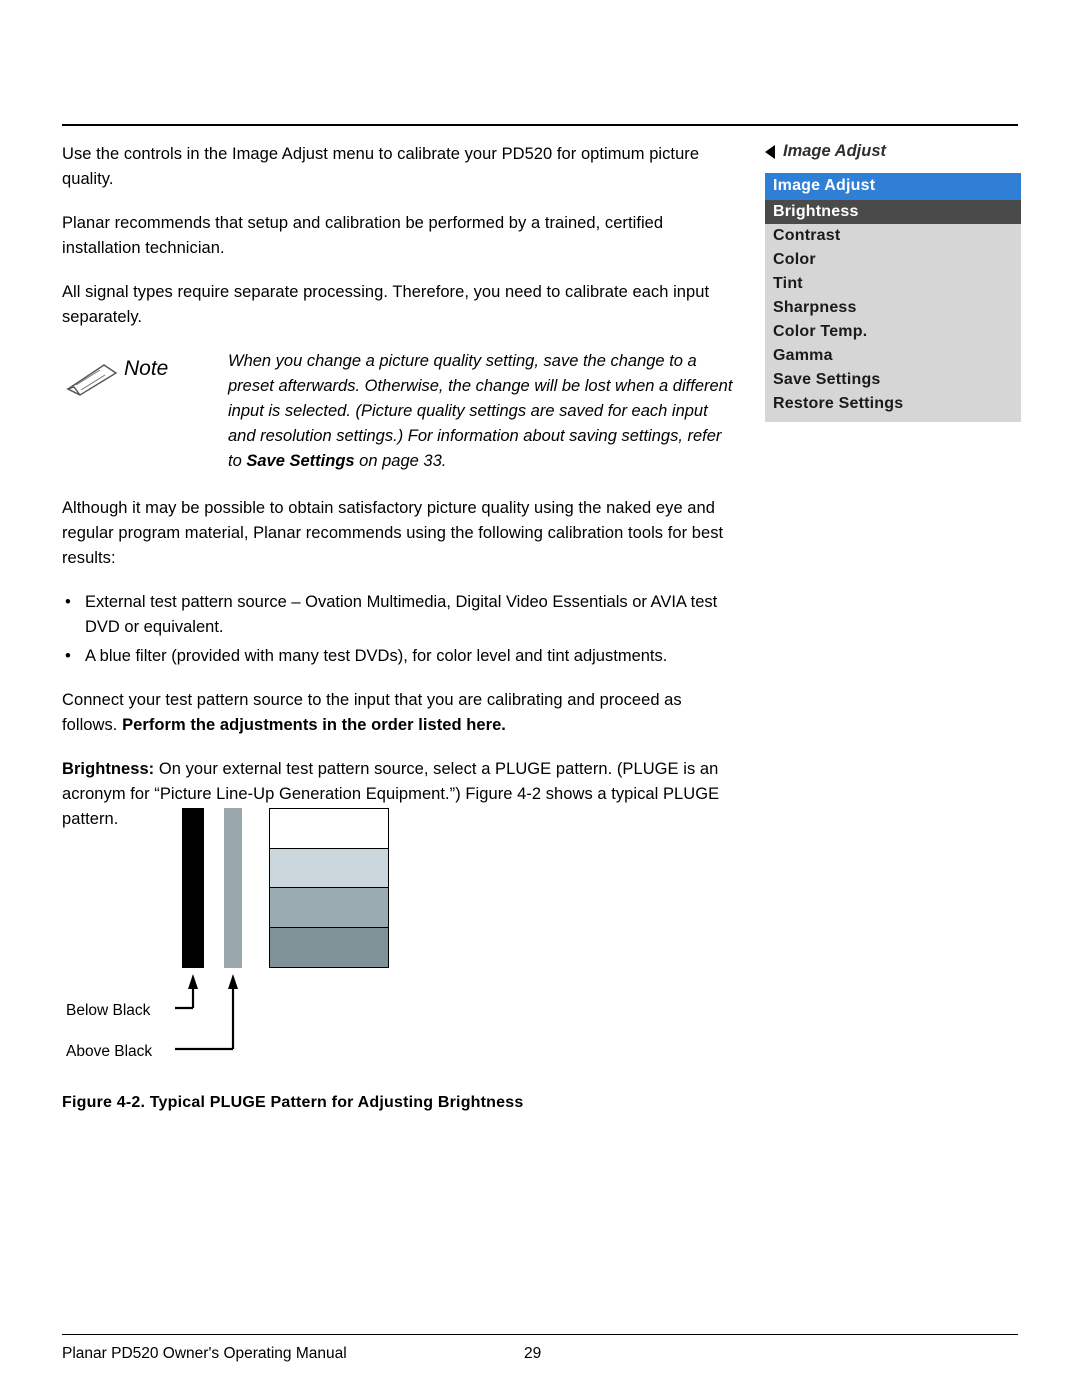 The width and height of the screenshot is (1080, 1397). I want to click on header-rule, so click(540, 125).